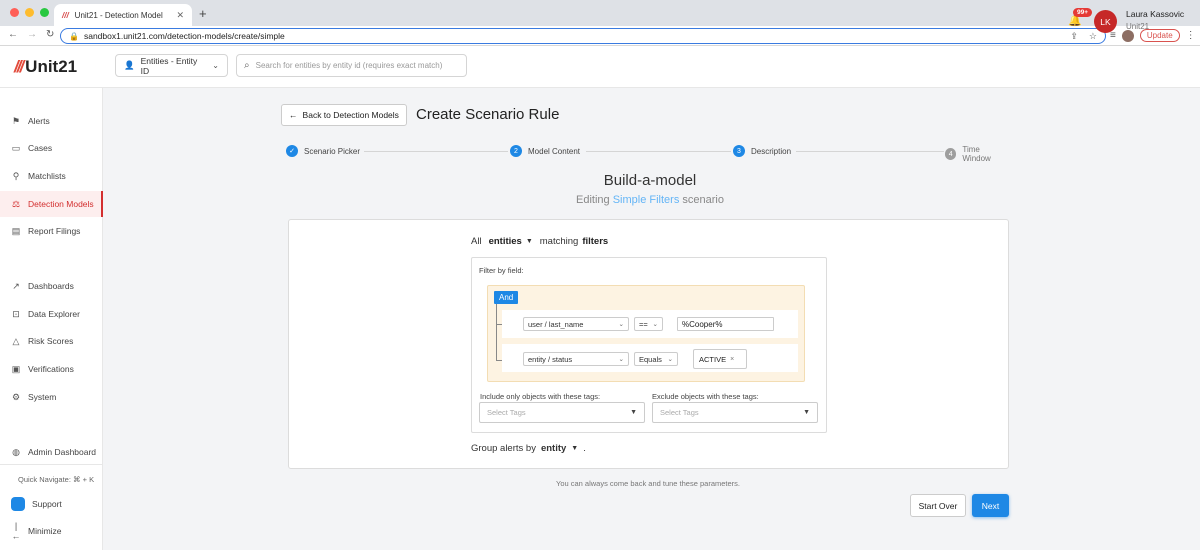  I want to click on operator-select-value: Equals, so click(650, 359).